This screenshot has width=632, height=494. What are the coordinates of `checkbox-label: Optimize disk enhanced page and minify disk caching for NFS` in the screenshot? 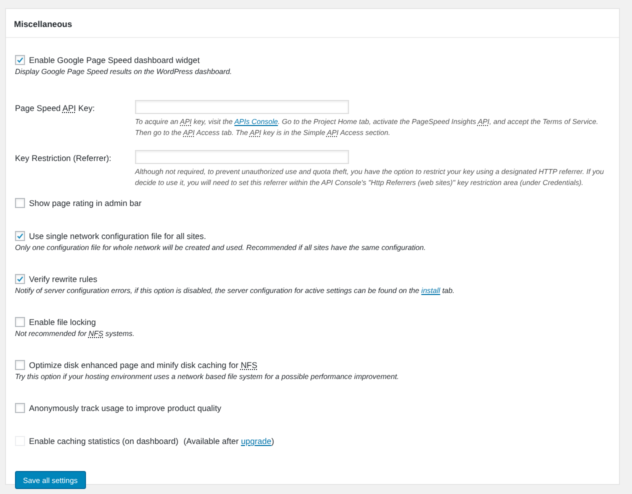 It's located at (143, 365).